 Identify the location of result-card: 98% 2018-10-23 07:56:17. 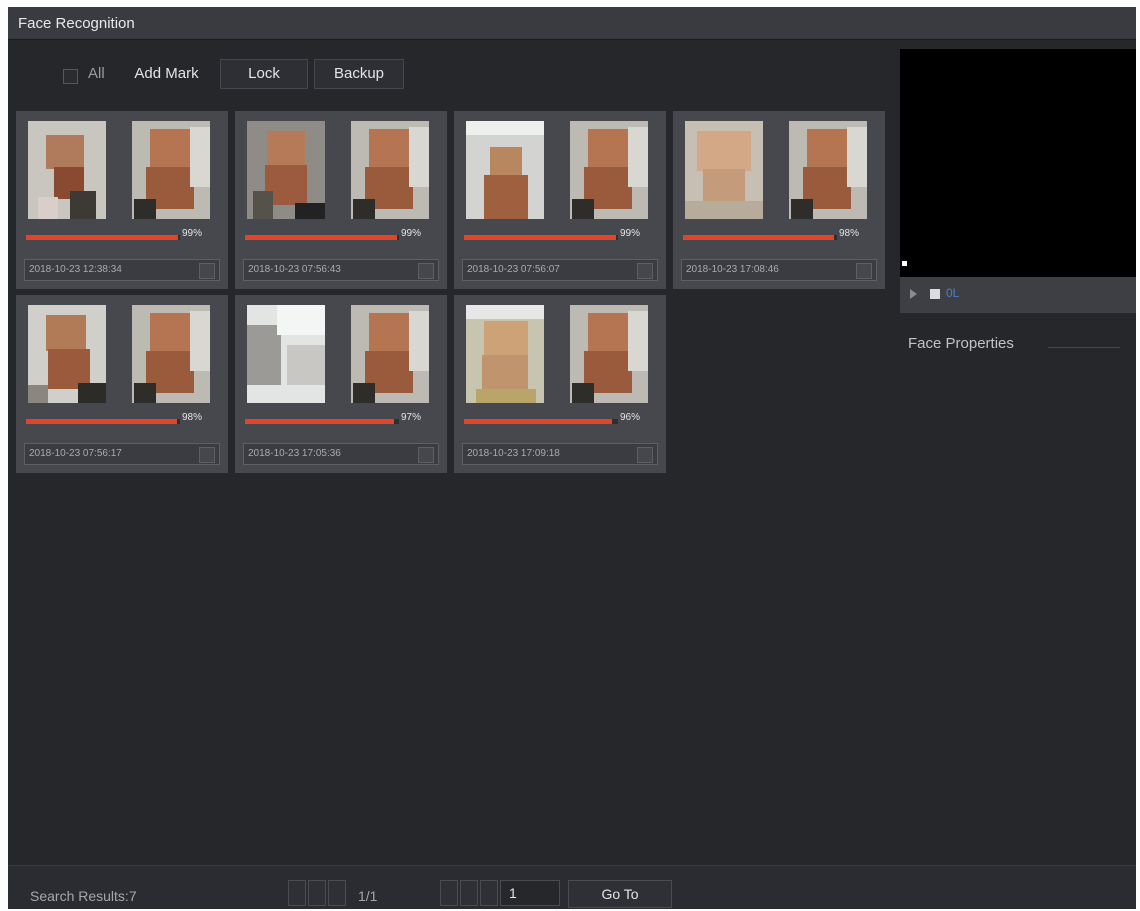
(122, 384).